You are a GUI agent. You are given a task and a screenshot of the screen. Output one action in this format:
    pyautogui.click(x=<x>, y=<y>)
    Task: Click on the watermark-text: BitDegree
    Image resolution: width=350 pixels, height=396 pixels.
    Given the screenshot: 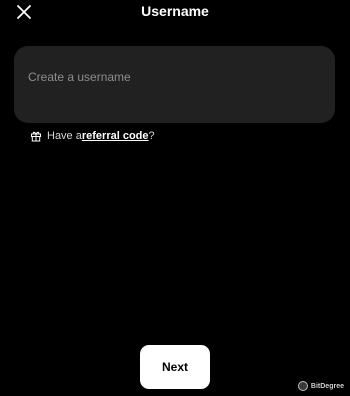 What is the action you would take?
    pyautogui.click(x=327, y=386)
    